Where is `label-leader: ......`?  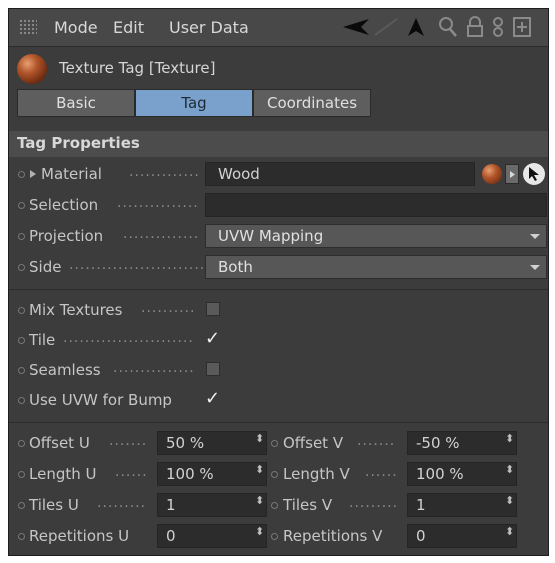
label-leader: ...... is located at coordinates (131, 472).